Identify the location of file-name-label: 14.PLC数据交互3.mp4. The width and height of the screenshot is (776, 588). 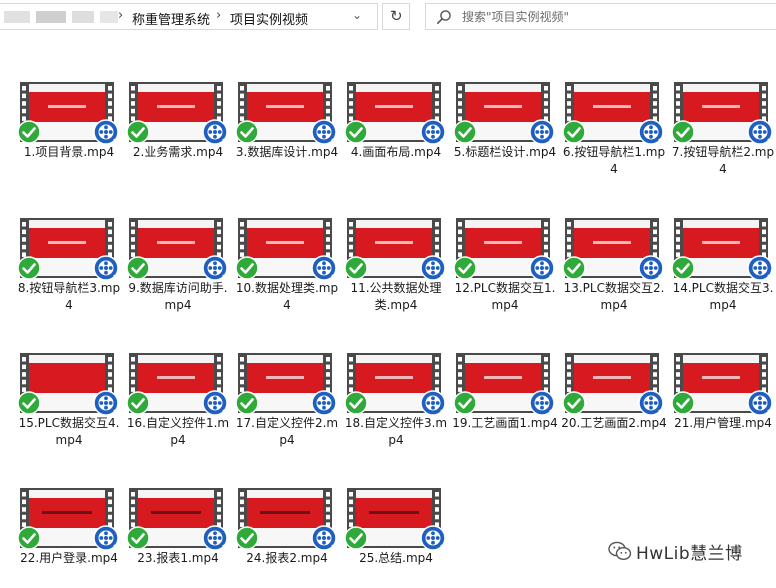
(723, 296).